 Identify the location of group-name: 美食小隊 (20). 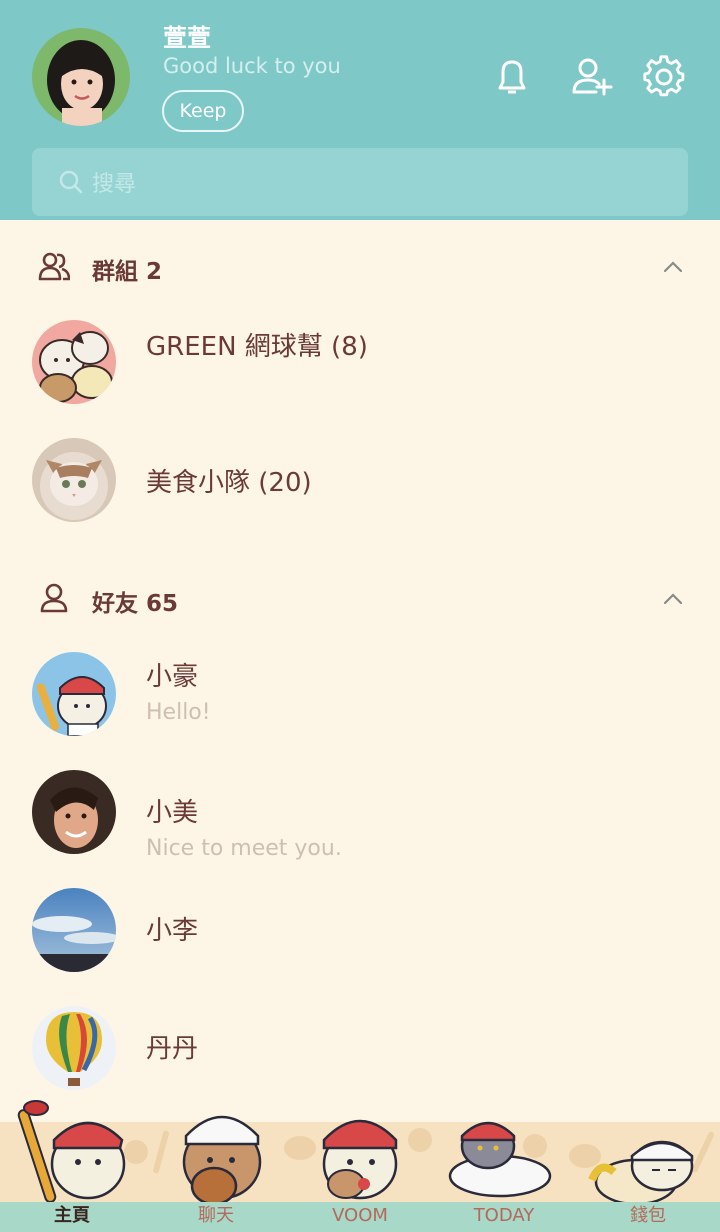
(229, 483).